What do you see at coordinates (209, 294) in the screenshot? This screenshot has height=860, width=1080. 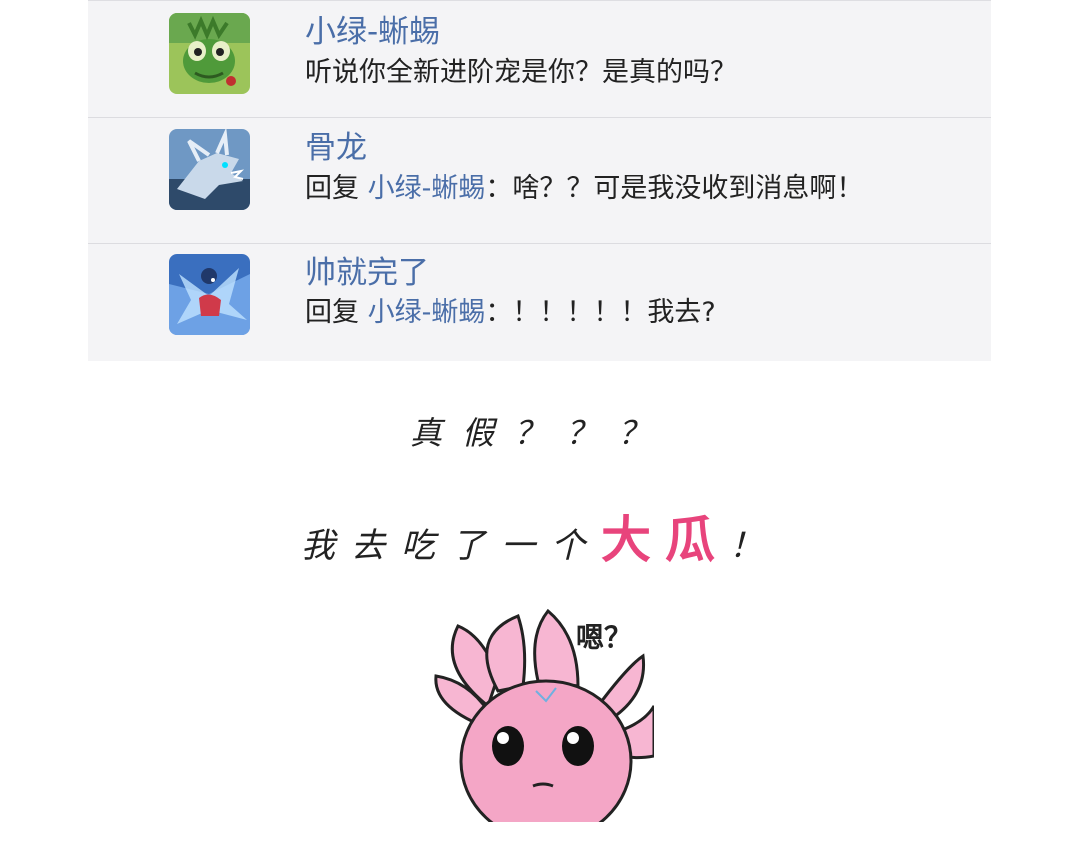 I see `blue-creature-avatar` at bounding box center [209, 294].